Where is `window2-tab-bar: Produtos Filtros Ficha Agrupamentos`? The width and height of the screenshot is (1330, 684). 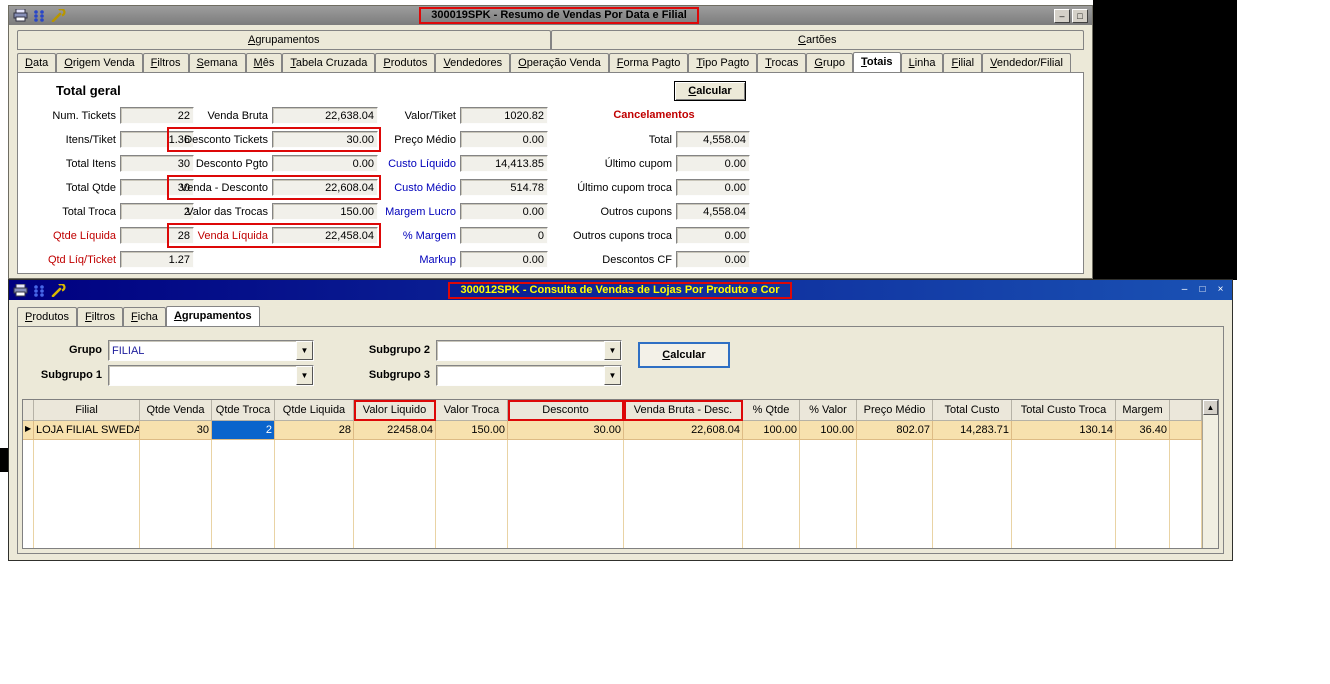 window2-tab-bar: Produtos Filtros Ficha Agrupamentos is located at coordinates (138, 316).